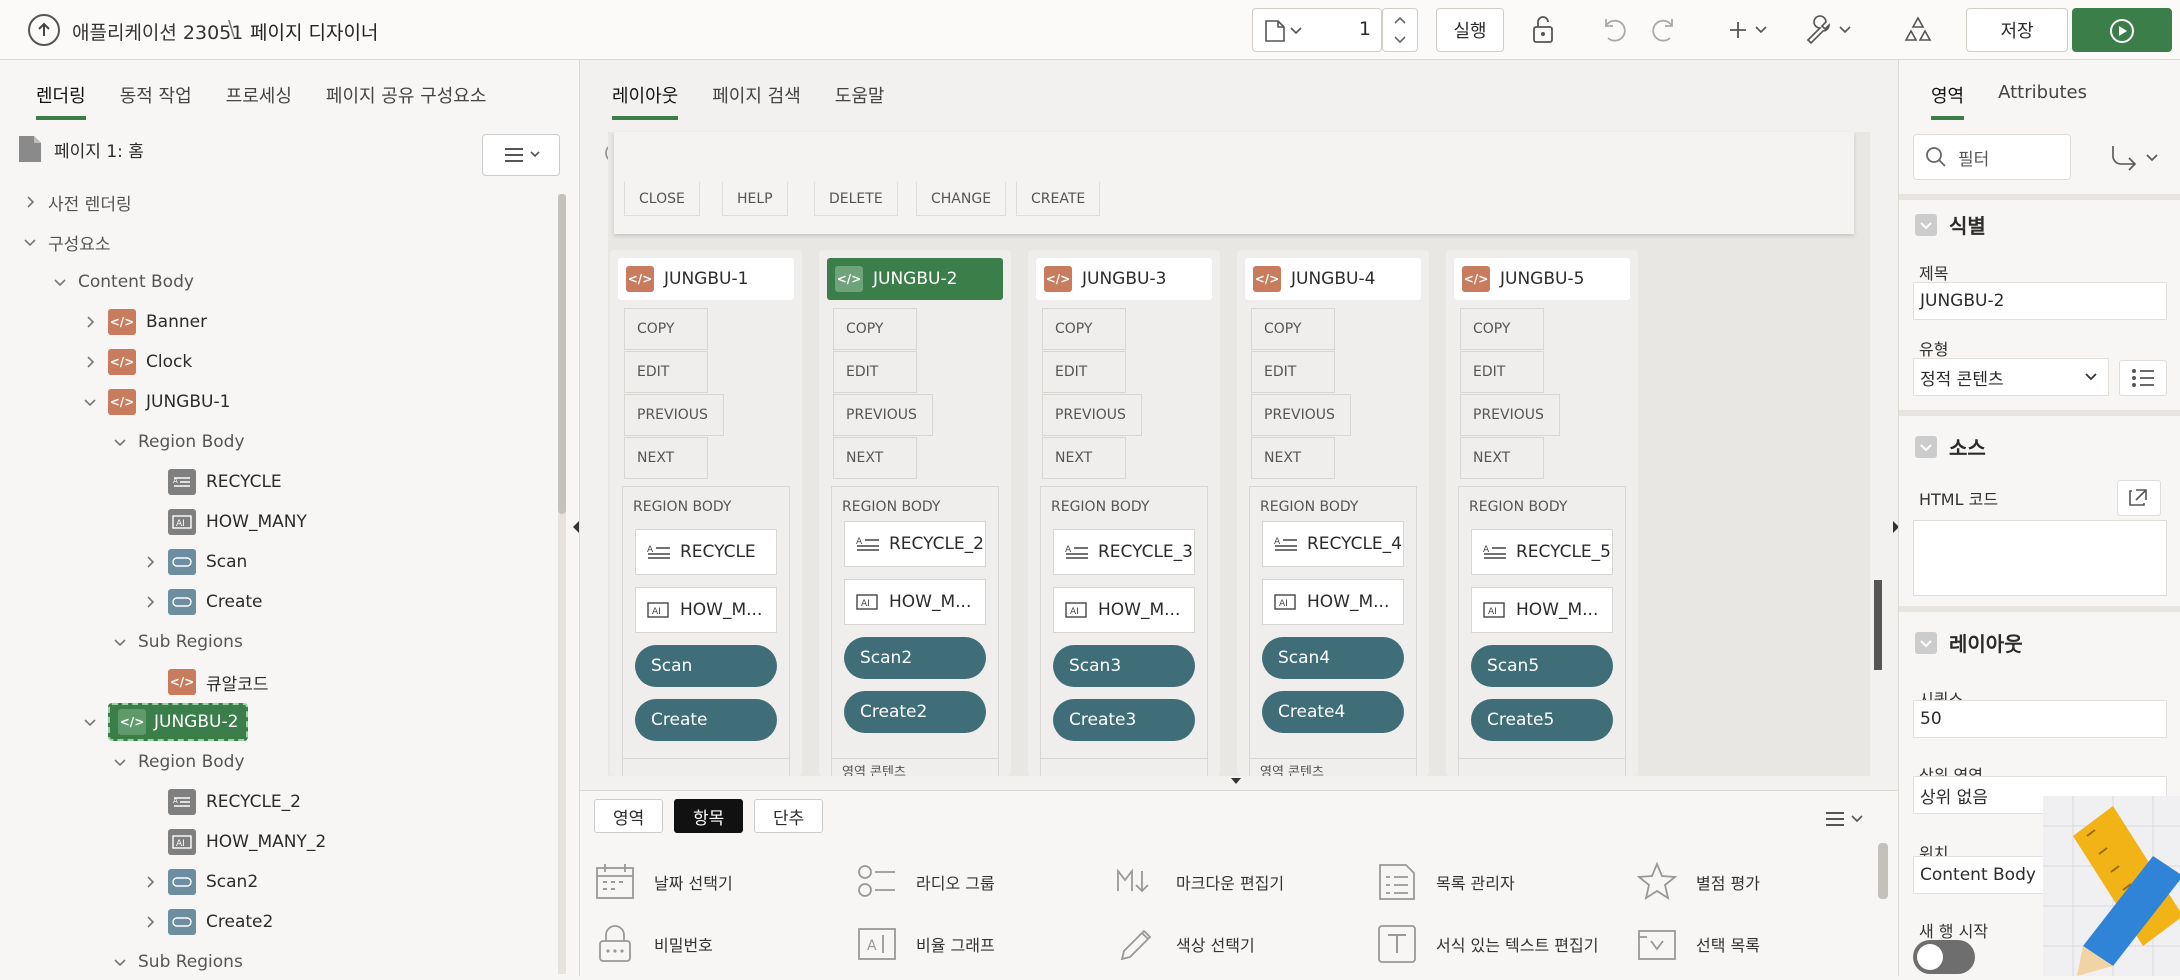 This screenshot has width=2180, height=980. I want to click on tab-region: 영역, so click(1948, 90).